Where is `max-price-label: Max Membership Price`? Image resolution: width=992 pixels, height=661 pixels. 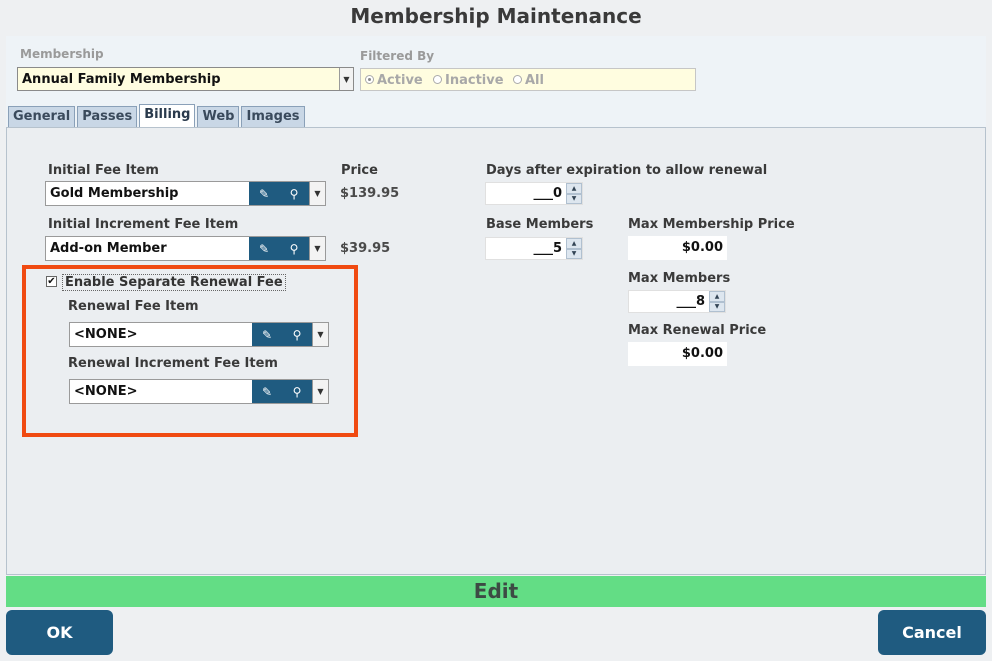
max-price-label: Max Membership Price is located at coordinates (711, 224).